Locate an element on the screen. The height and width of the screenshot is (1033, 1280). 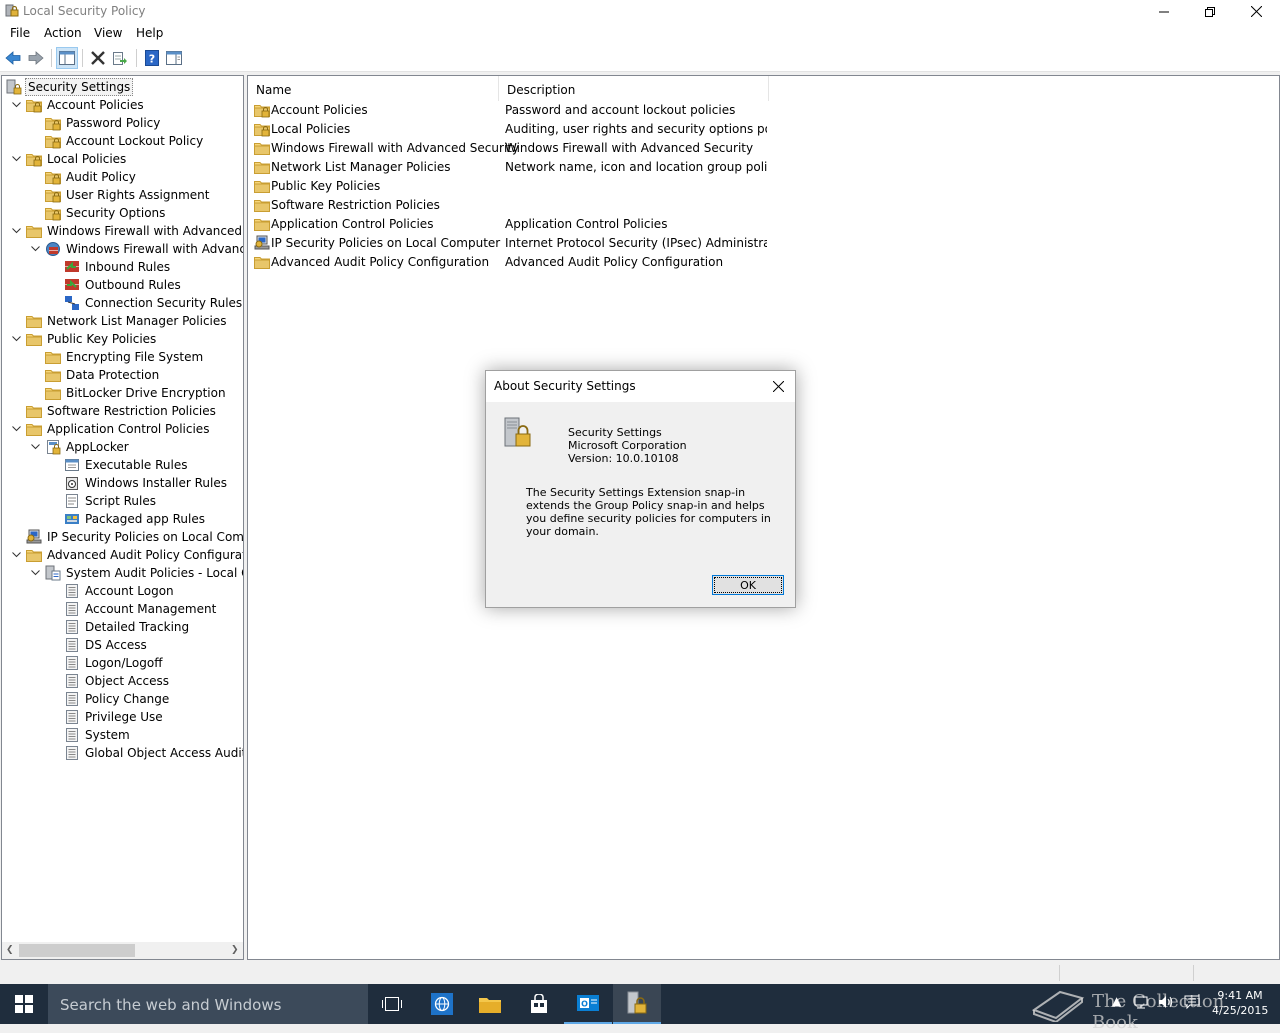
audit-category-icon is located at coordinates (72, 717).